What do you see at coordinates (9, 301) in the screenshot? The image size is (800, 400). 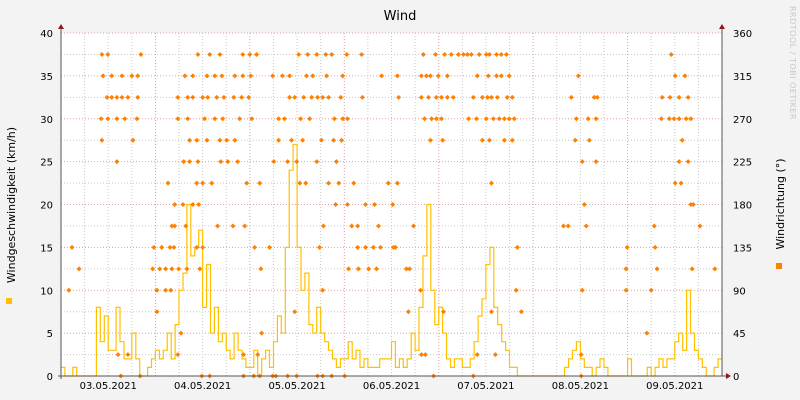 I see `speed-legend-swatch` at bounding box center [9, 301].